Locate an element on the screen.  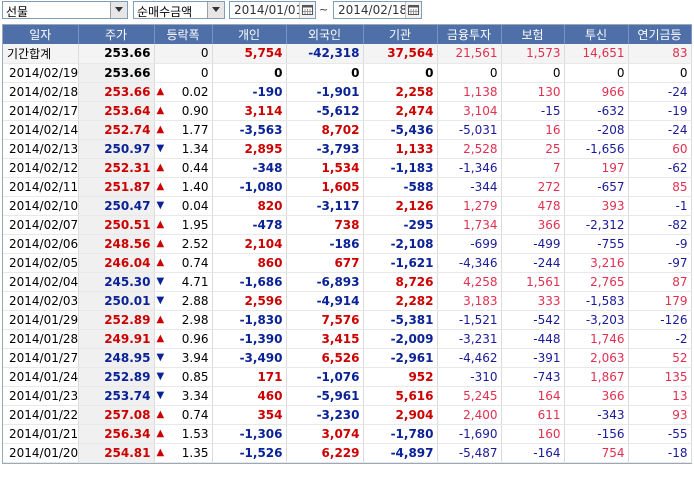
cell-institution: -5,381 is located at coordinates (400, 320).